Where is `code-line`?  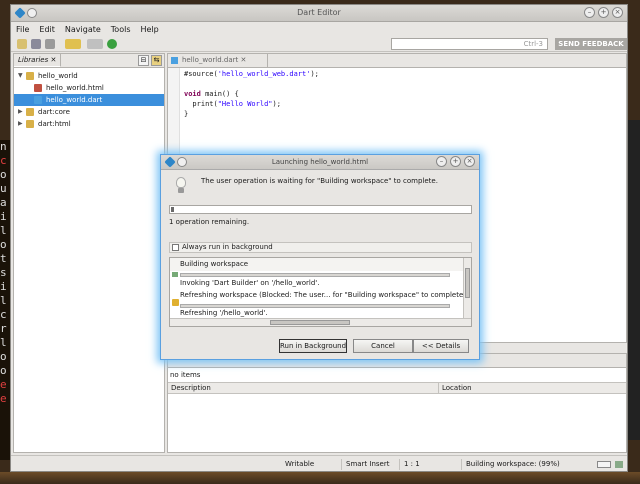 code-line is located at coordinates (251, 84).